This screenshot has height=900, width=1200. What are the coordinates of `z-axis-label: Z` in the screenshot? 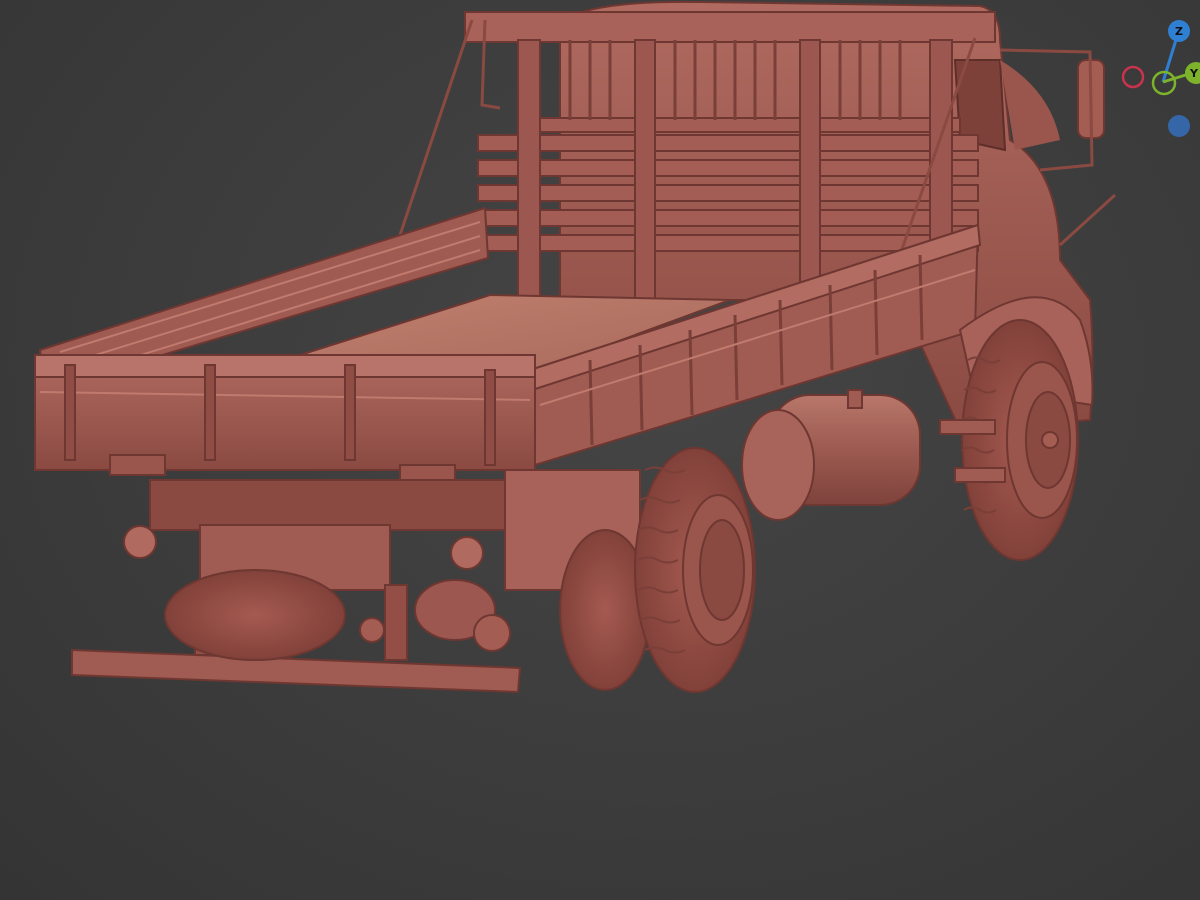 It's located at (1179, 31).